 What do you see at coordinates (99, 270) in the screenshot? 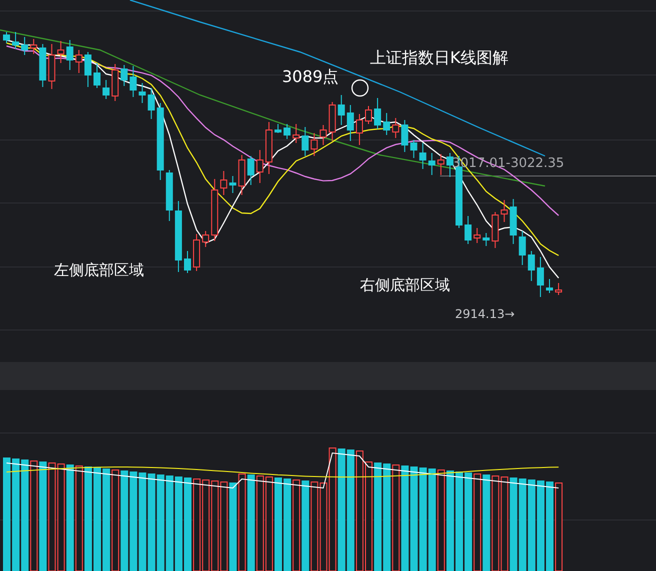
I see `left-zone-label: 左侧底部区域` at bounding box center [99, 270].